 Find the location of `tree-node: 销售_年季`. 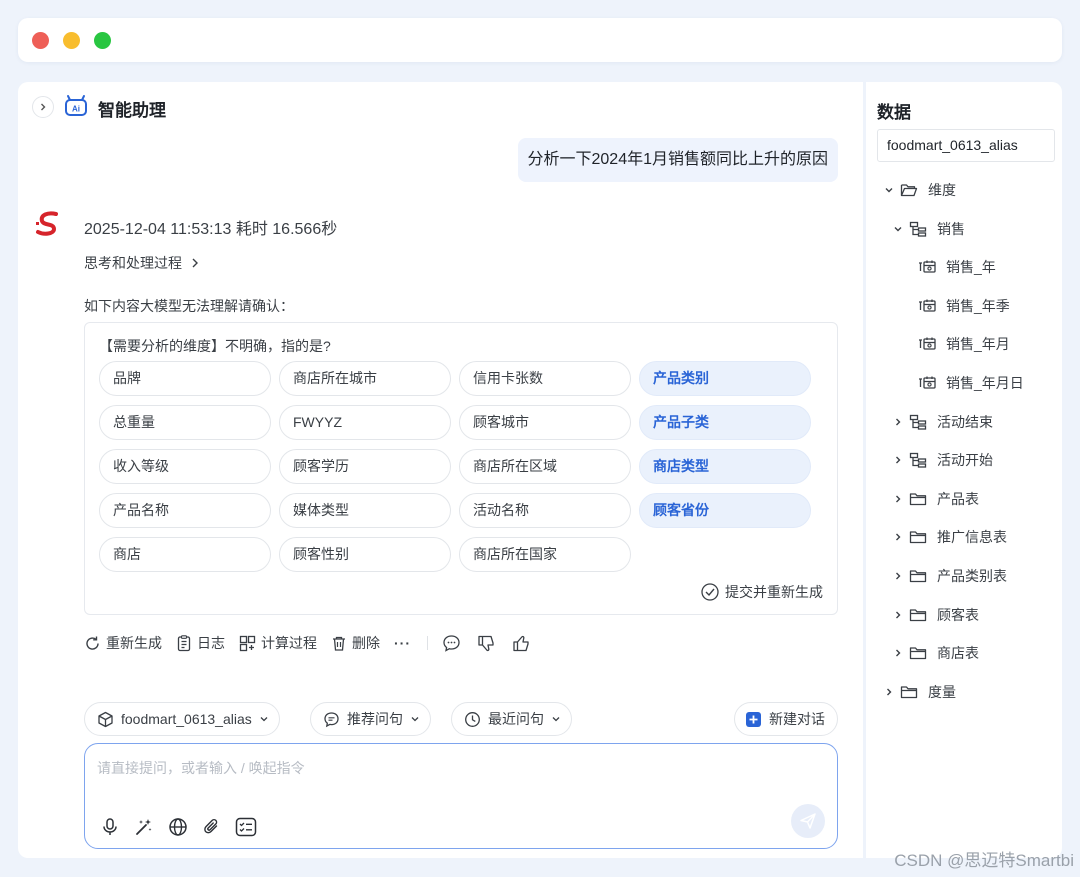

tree-node: 销售_年季 is located at coordinates (963, 306).